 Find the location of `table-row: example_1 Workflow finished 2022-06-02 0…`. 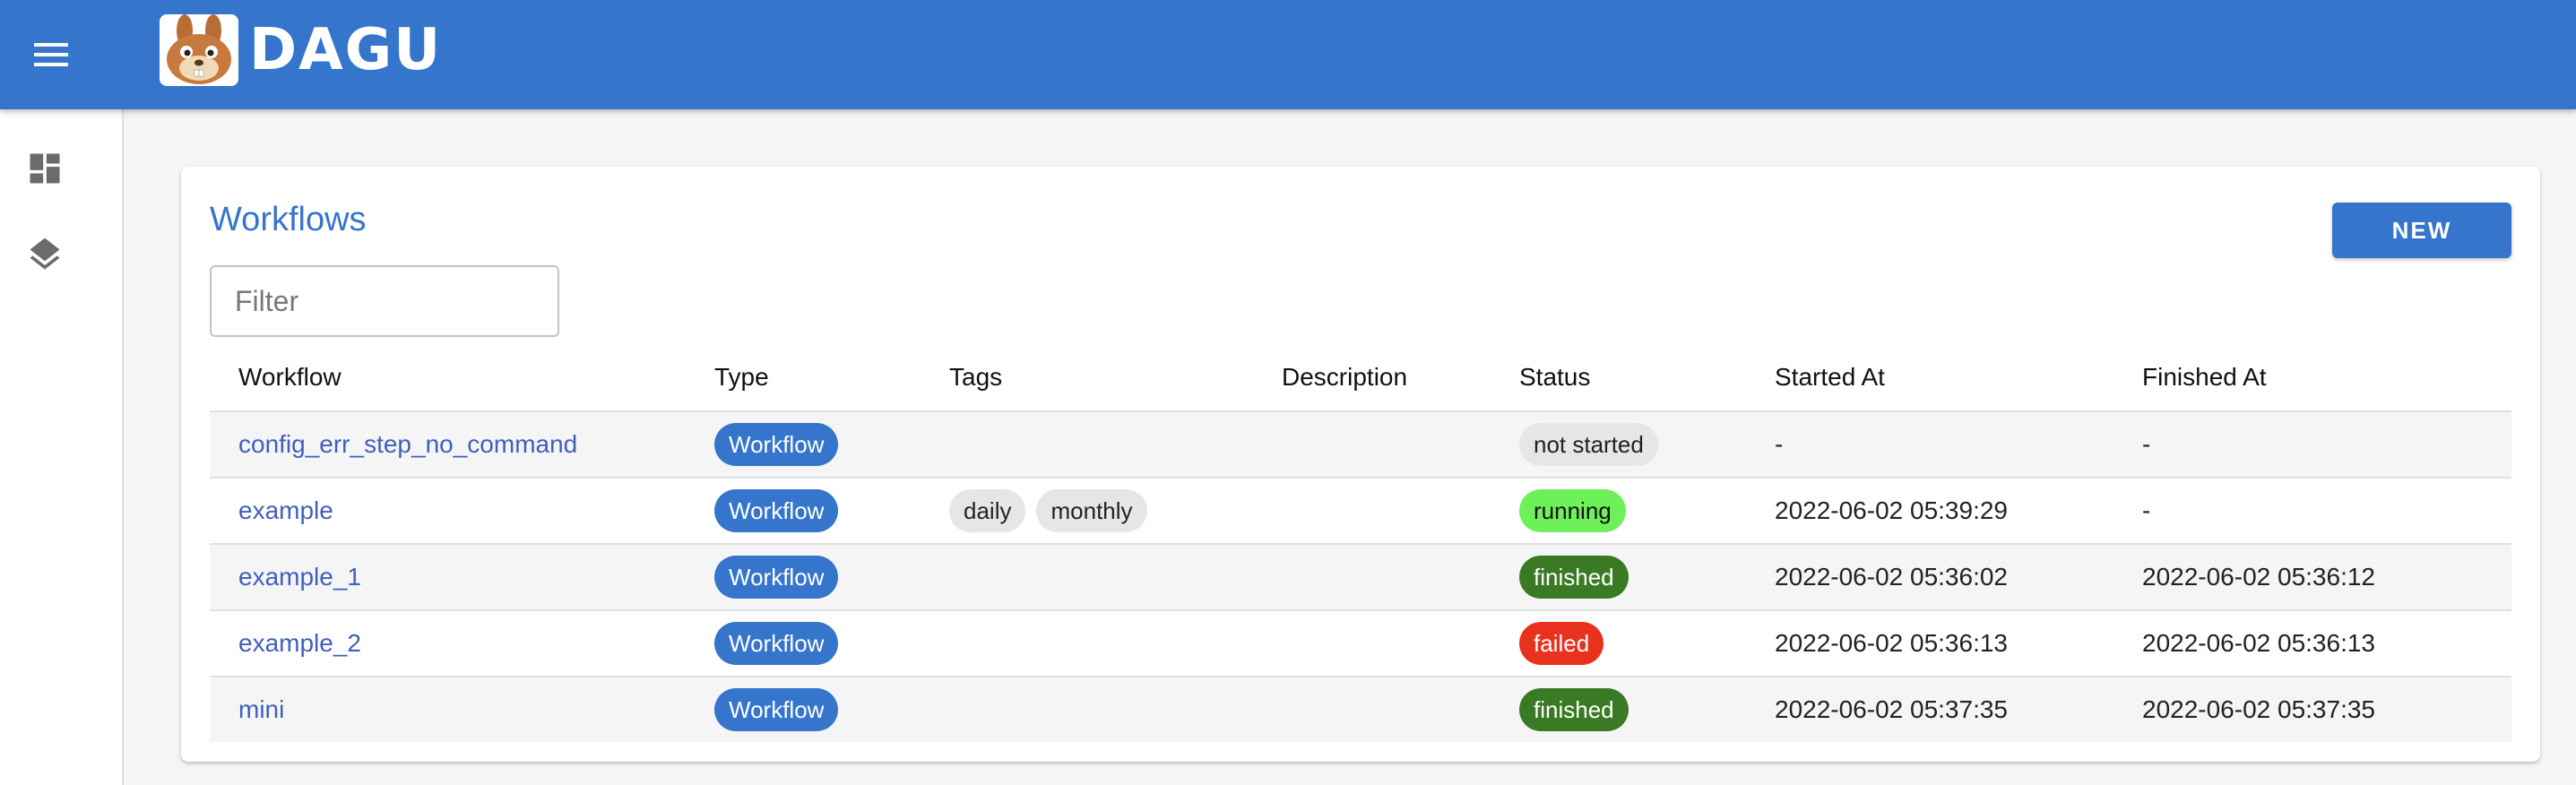

table-row: example_1 Workflow finished 2022-06-02 0… is located at coordinates (1360, 577).